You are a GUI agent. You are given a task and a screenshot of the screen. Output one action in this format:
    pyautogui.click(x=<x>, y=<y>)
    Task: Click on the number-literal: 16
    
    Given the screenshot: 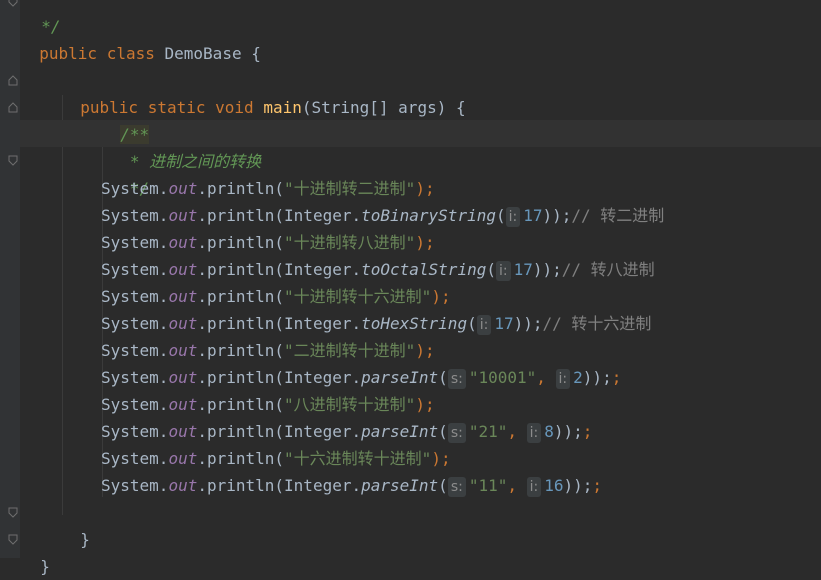 What is the action you would take?
    pyautogui.click(x=554, y=485)
    